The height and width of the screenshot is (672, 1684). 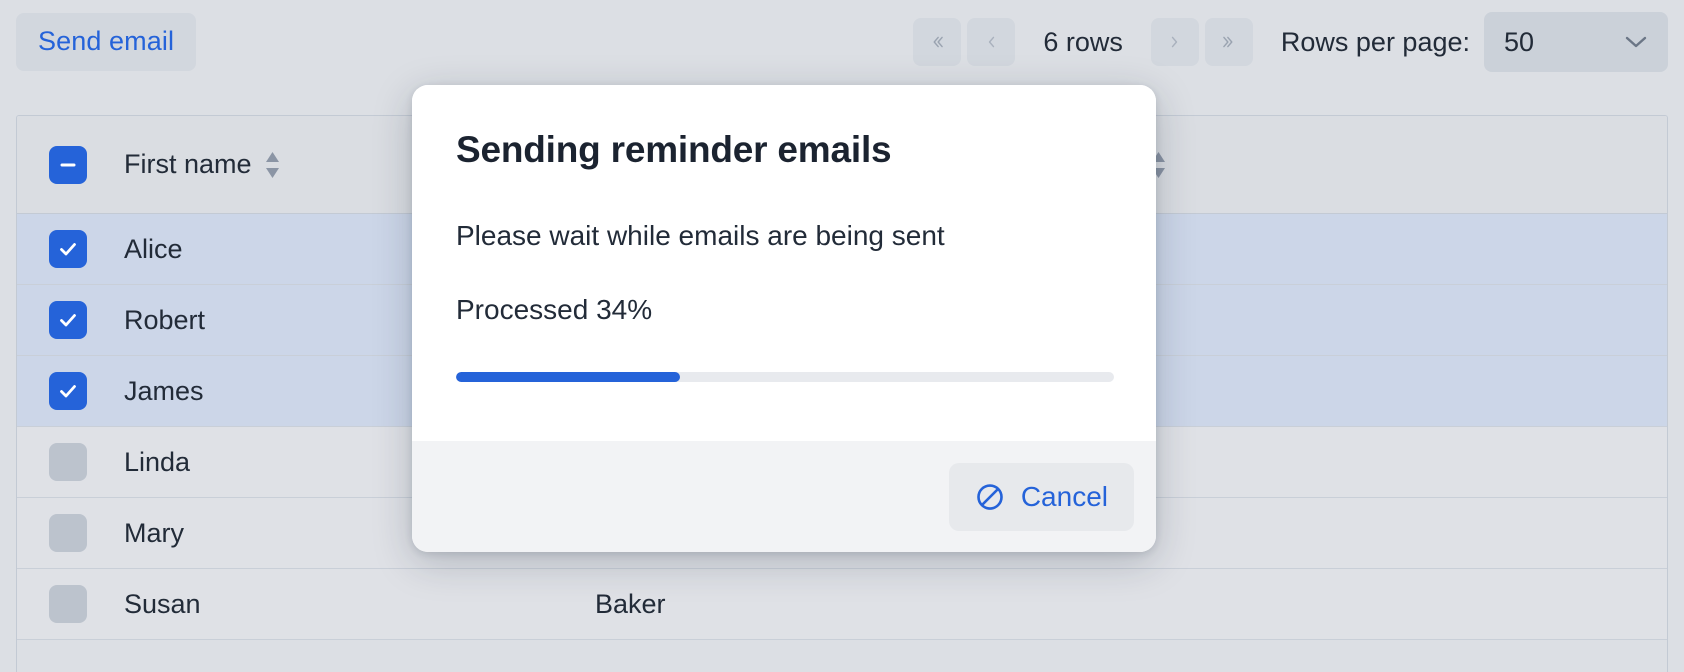 What do you see at coordinates (1083, 41) in the screenshot?
I see `row-count-label: 6 rows` at bounding box center [1083, 41].